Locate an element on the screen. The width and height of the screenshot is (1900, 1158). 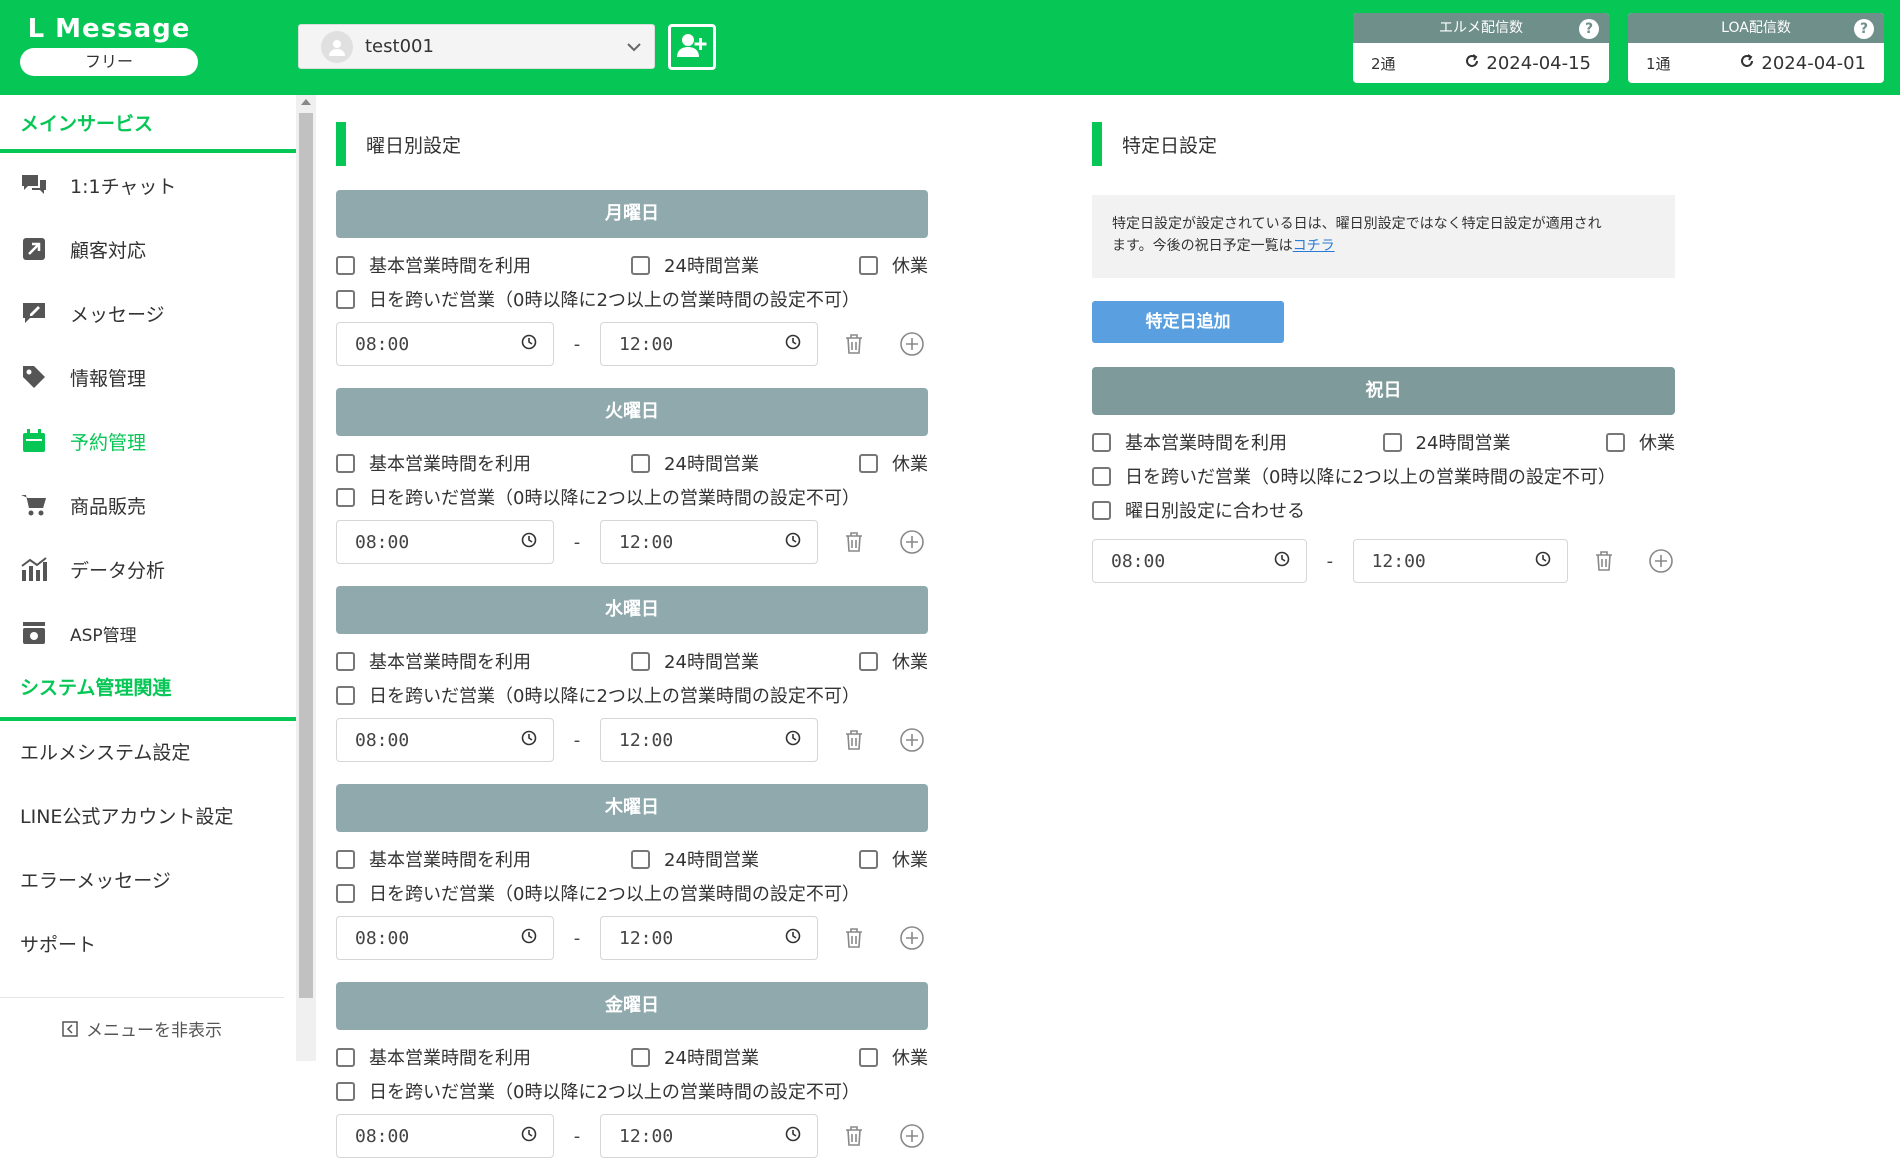
sidebar-item-message: メッセージ is located at coordinates (148, 313).